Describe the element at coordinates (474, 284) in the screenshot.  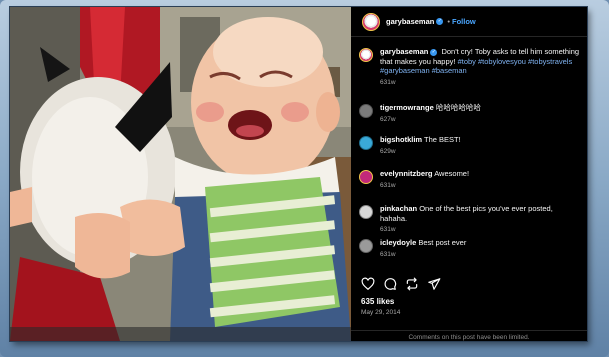
I see `post-actions-bar` at that location.